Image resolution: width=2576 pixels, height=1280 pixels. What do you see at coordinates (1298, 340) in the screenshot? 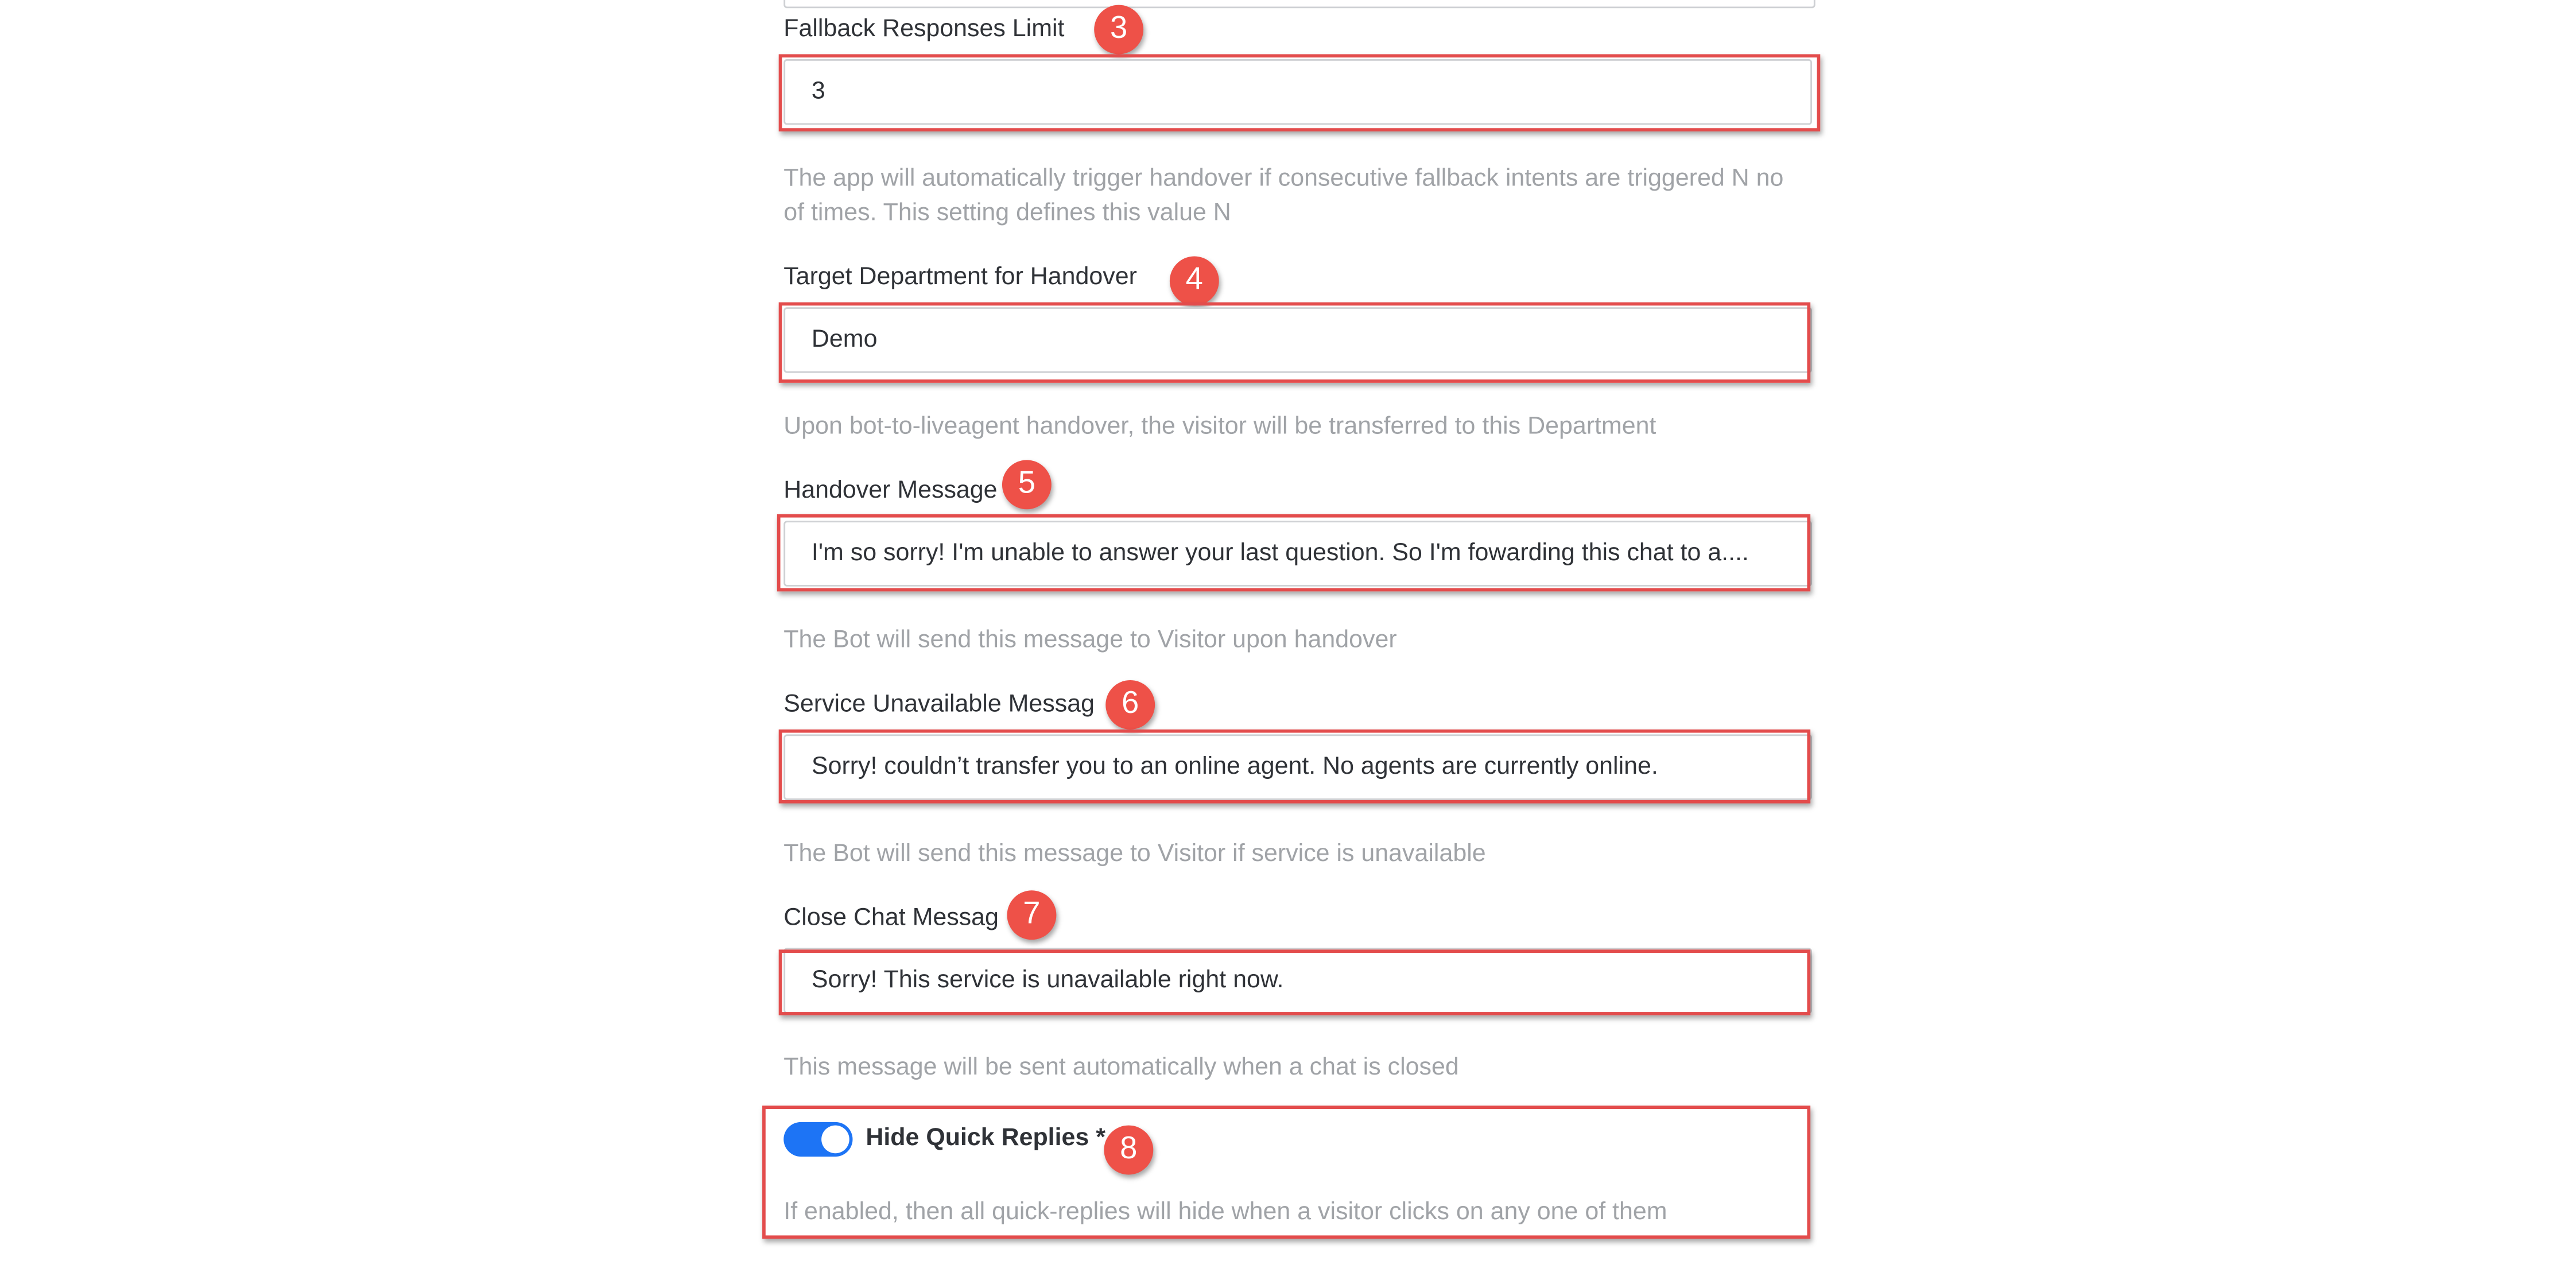
I see `target-department-input: Demo` at bounding box center [1298, 340].